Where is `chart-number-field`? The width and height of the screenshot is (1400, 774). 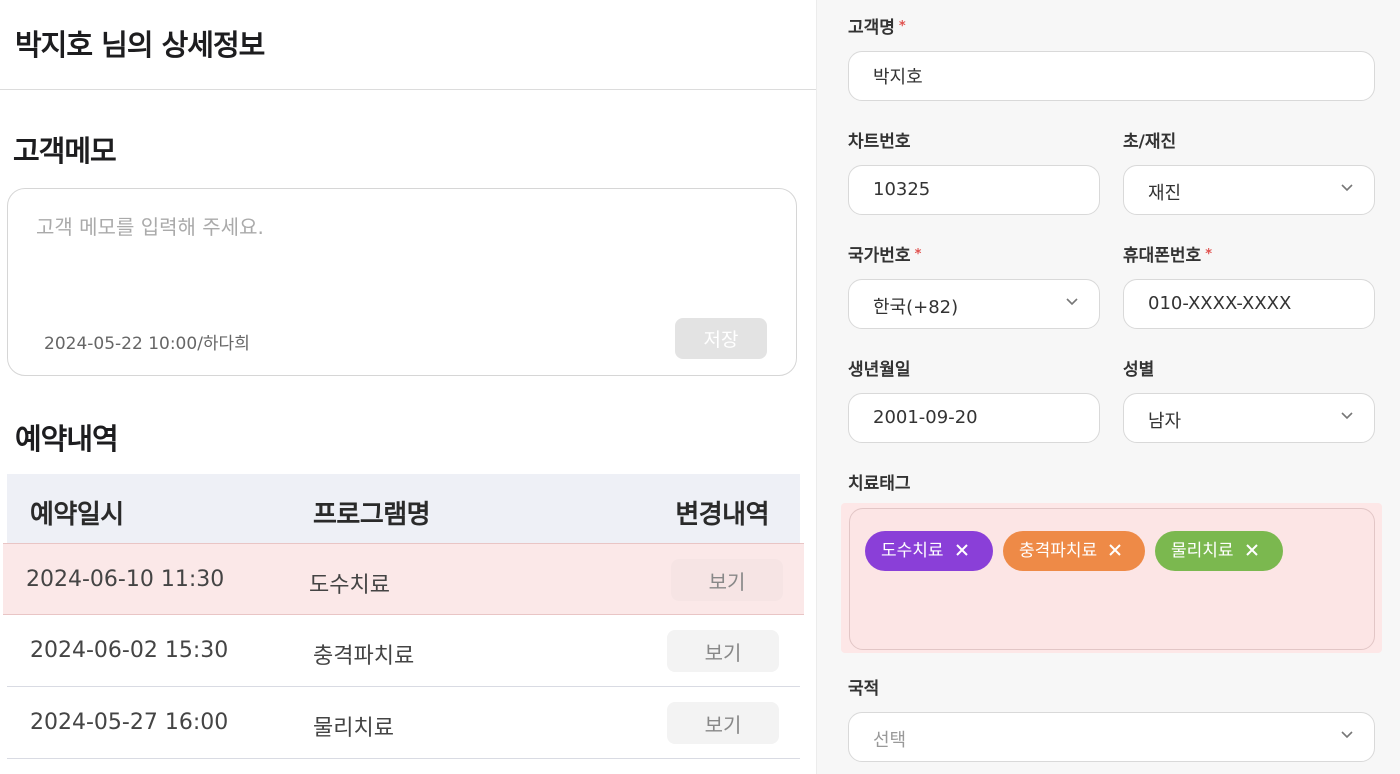 chart-number-field is located at coordinates (974, 190).